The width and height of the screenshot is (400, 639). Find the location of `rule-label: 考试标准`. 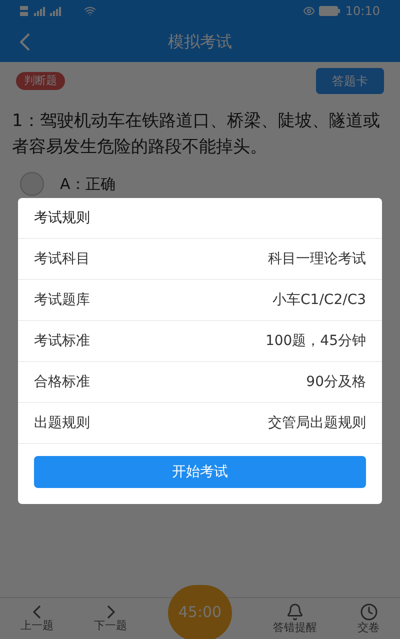

rule-label: 考试标准 is located at coordinates (62, 341).